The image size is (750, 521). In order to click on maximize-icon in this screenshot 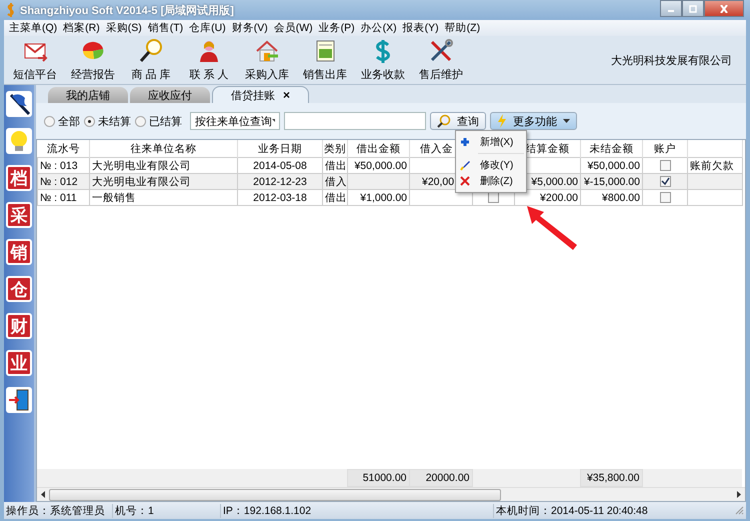, I will do `click(693, 8)`.